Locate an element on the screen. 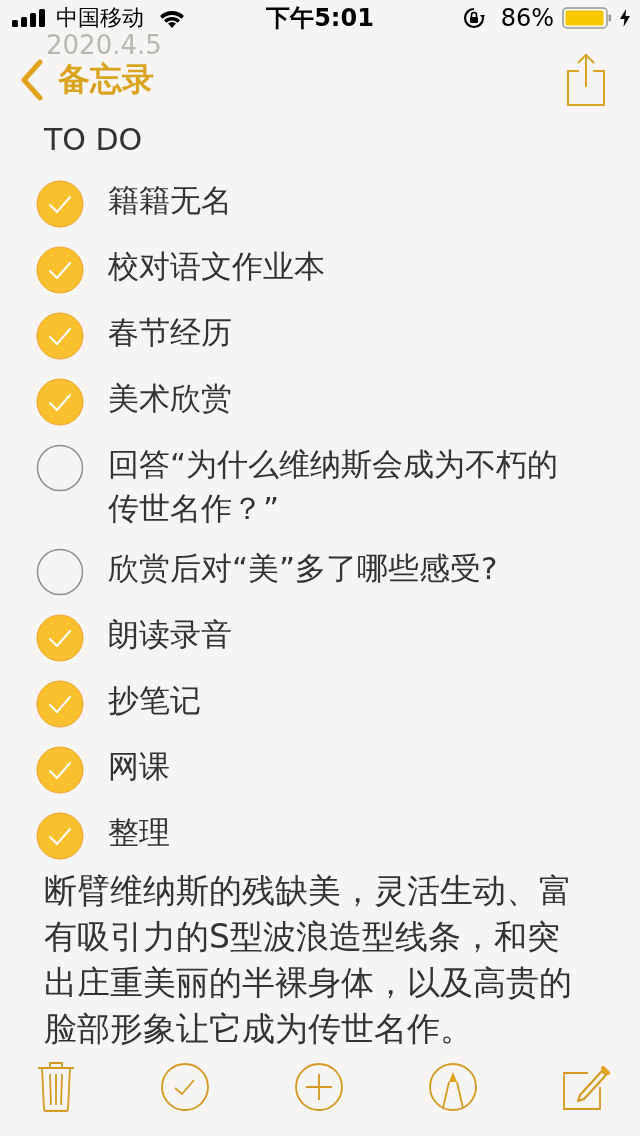  checklist-item-text: 整理 is located at coordinates (139, 832).